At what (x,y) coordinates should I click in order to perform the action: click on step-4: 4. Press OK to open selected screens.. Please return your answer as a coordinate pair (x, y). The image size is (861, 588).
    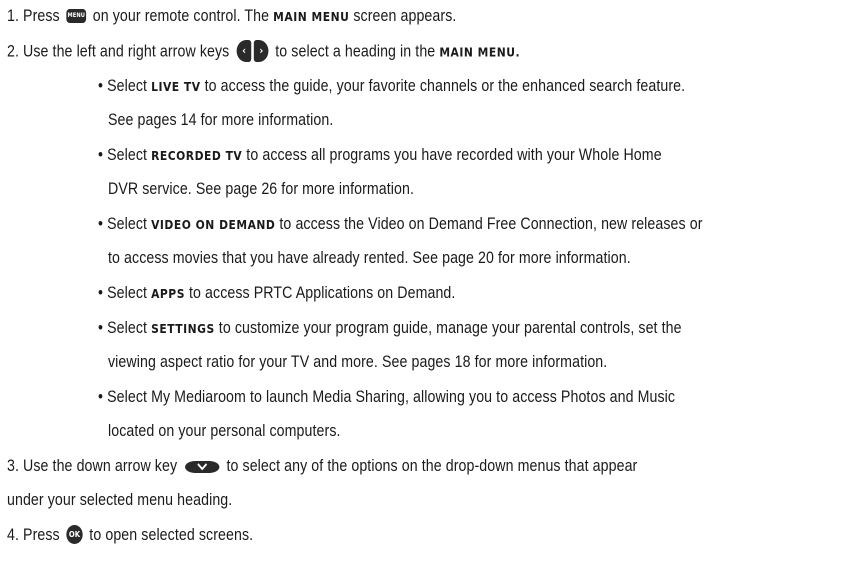
    Looking at the image, I should click on (130, 535).